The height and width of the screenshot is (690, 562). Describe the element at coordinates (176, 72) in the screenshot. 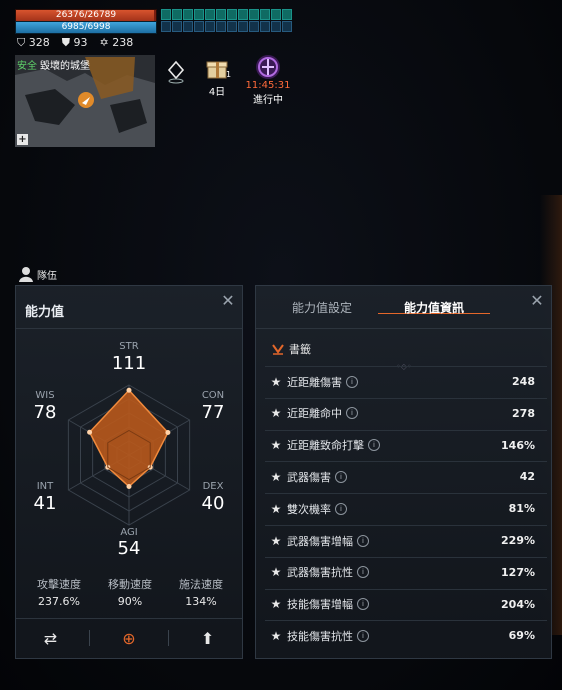

I see `waypoint-icon` at that location.